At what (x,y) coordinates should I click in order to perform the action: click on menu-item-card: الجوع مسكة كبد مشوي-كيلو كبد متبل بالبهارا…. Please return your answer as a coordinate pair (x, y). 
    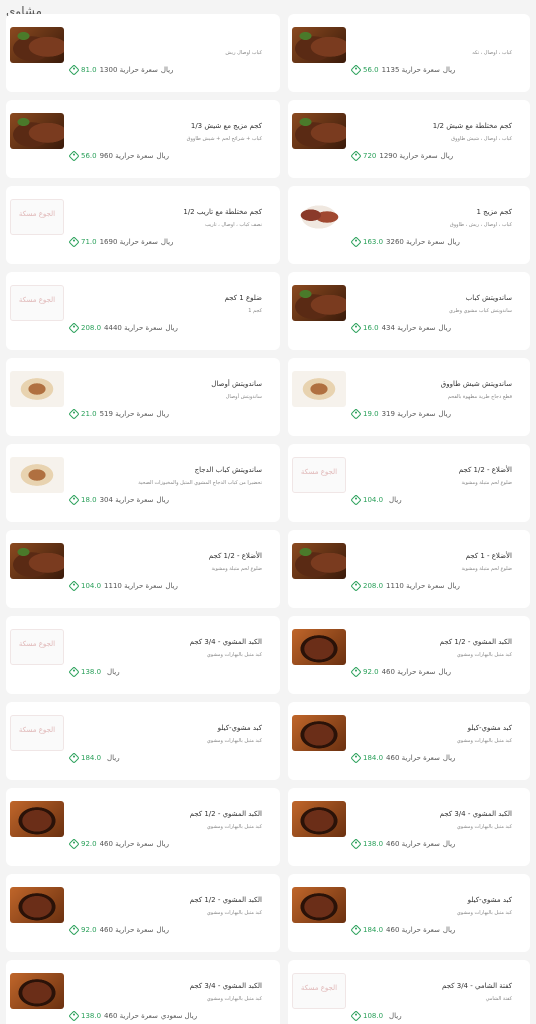
    Looking at the image, I should click on (143, 741).